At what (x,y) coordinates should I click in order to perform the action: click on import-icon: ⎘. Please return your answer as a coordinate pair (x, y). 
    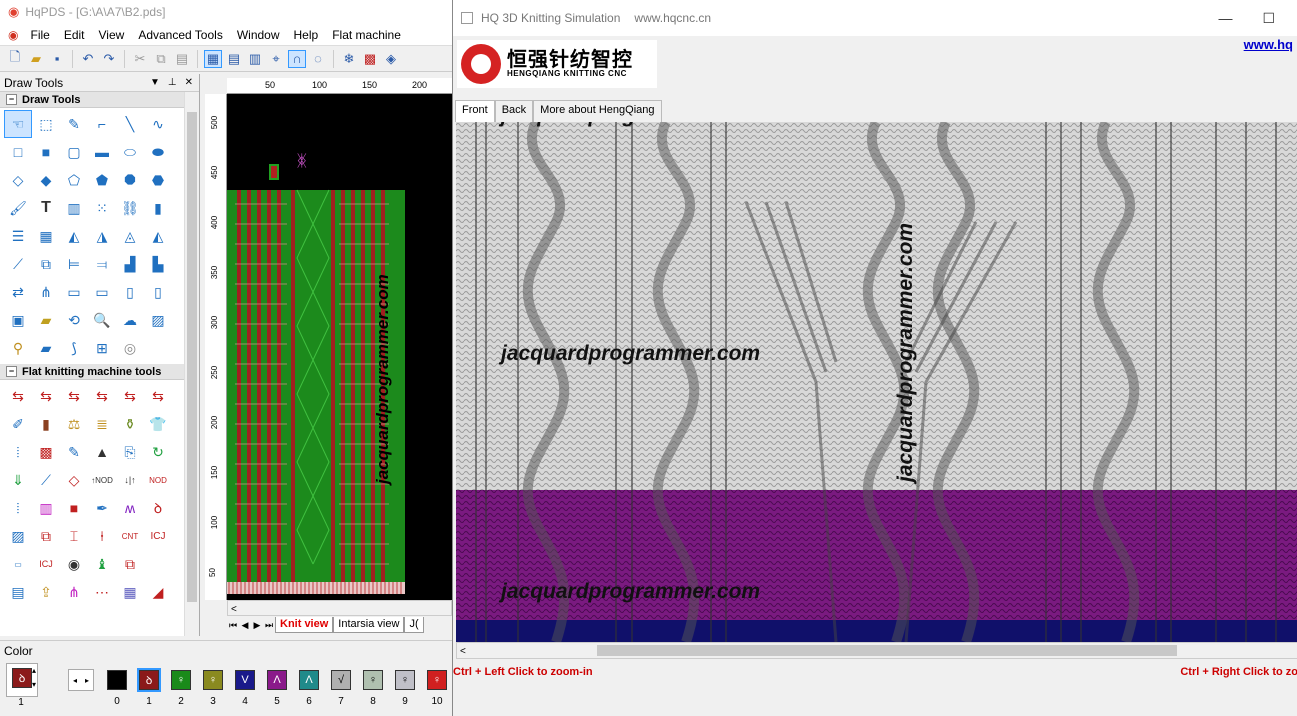
    Looking at the image, I should click on (130, 452).